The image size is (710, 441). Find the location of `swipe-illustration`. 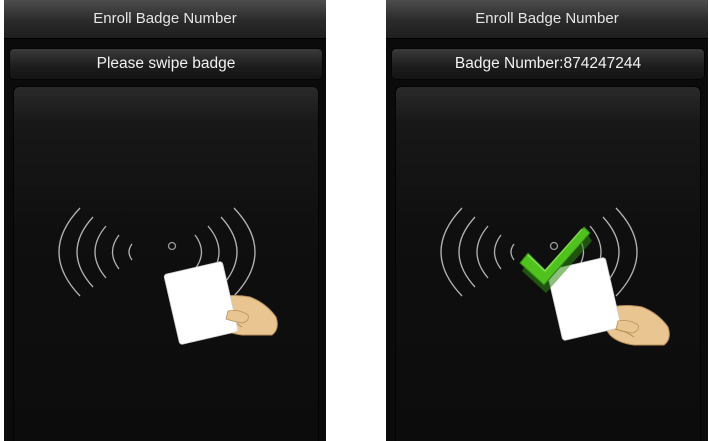

swipe-illustration is located at coordinates (168, 276).